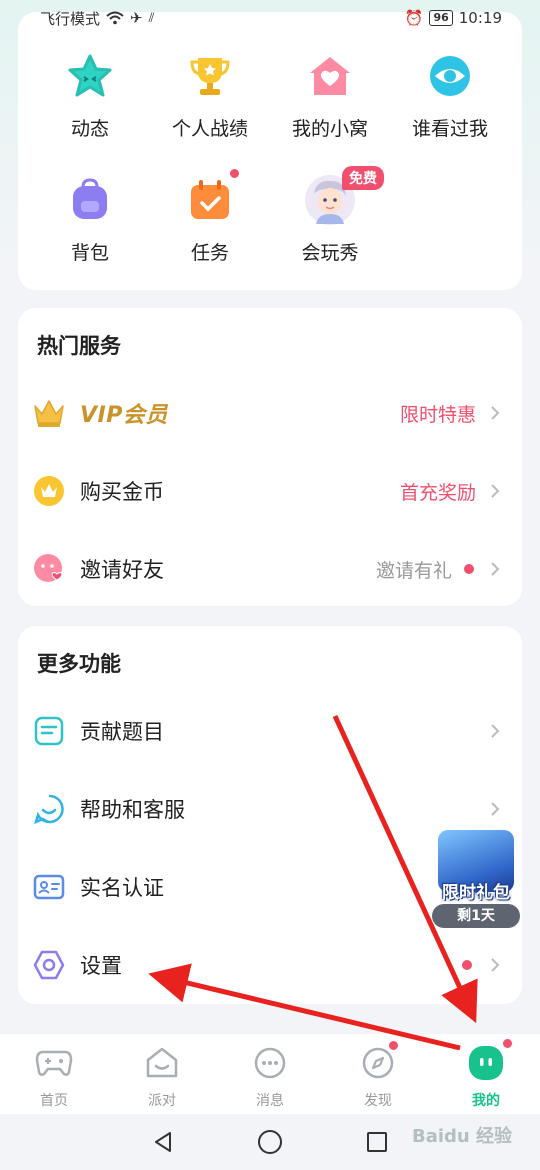  Describe the element at coordinates (49, 731) in the screenshot. I see `document-icon` at that location.